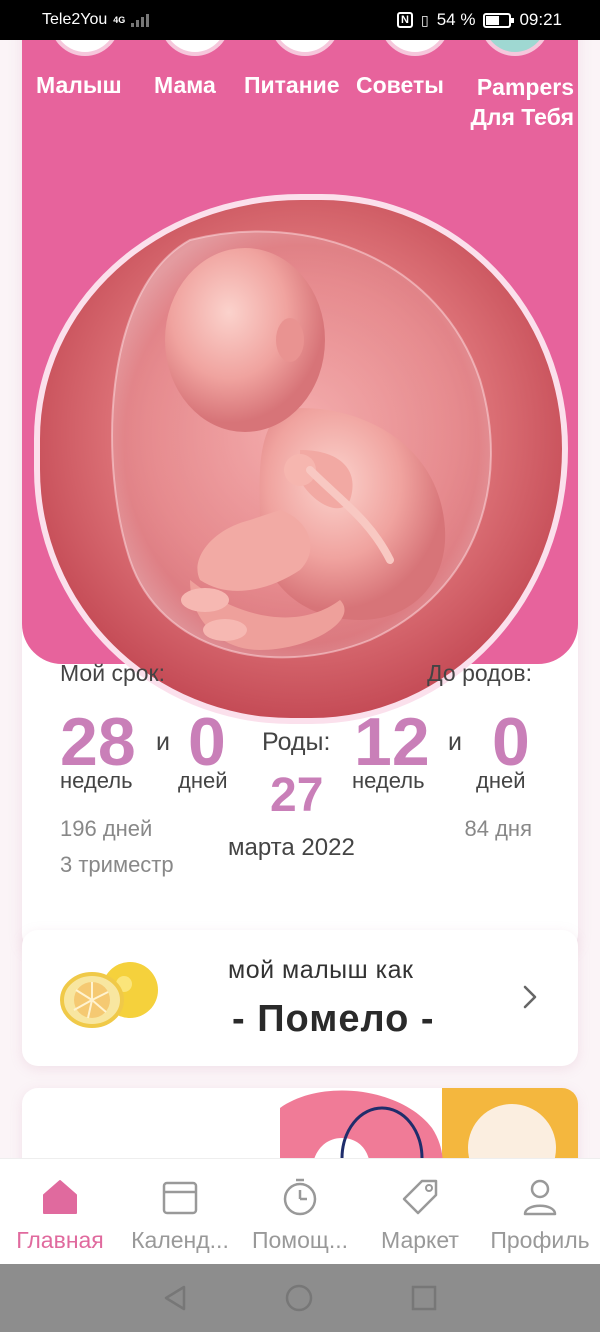 This screenshot has height=1332, width=600. What do you see at coordinates (140, 20) in the screenshot?
I see `signal-icon` at bounding box center [140, 20].